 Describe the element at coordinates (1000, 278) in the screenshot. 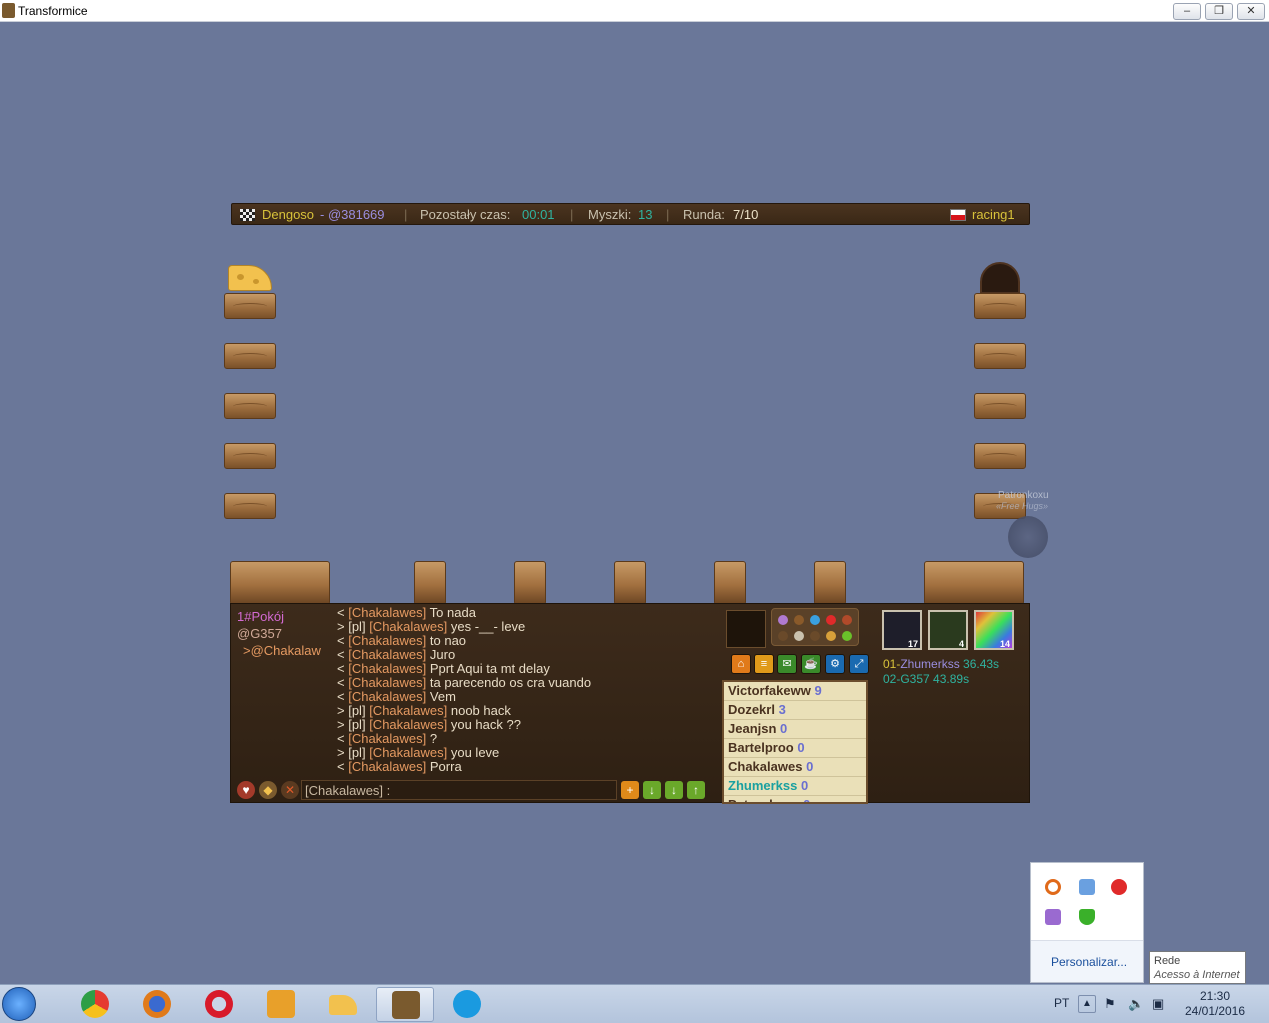

I see `mouse-hole` at that location.